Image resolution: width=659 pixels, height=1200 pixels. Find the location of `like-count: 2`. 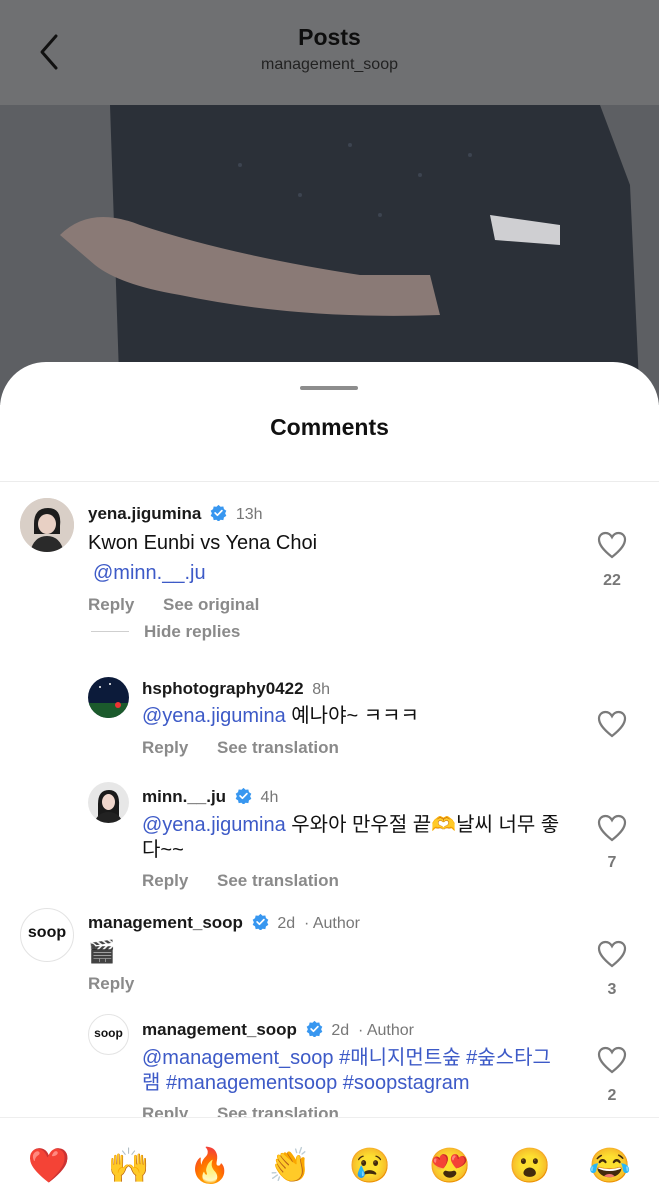

like-count: 2 is located at coordinates (612, 1095).